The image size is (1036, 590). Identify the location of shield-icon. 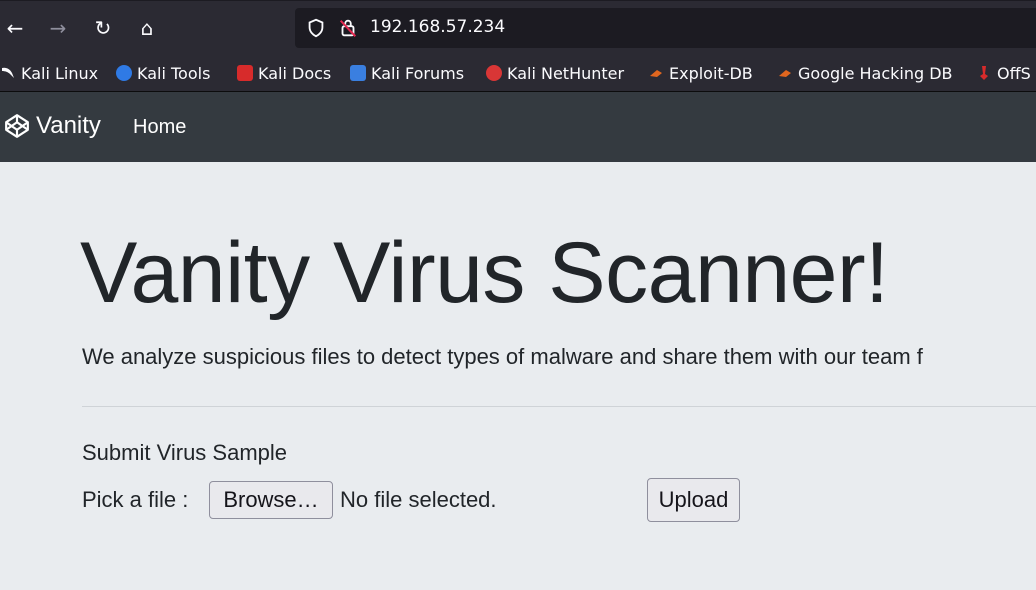
(316, 28).